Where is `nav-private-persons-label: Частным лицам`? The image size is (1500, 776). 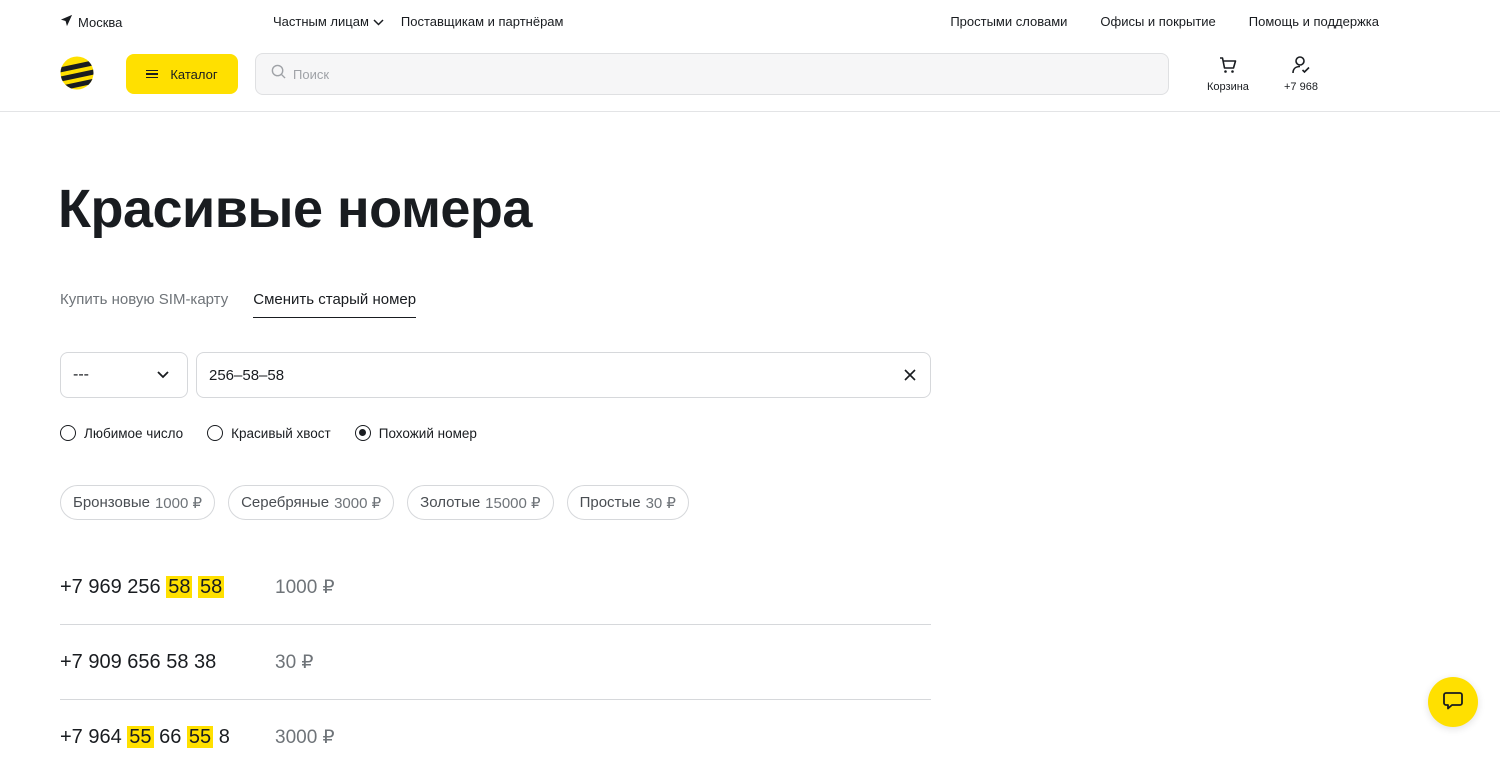
nav-private-persons-label: Частным лицам is located at coordinates (321, 21).